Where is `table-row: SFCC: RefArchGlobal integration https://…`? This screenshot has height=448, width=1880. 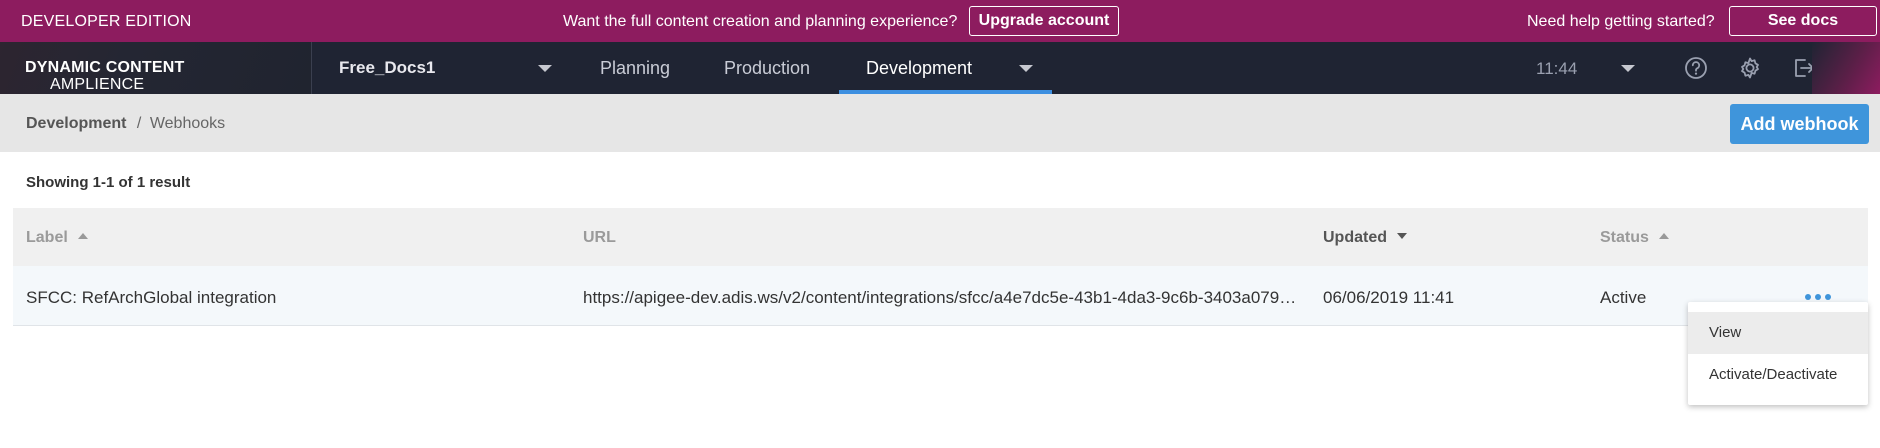
table-row: SFCC: RefArchGlobal integration https://… is located at coordinates (940, 296).